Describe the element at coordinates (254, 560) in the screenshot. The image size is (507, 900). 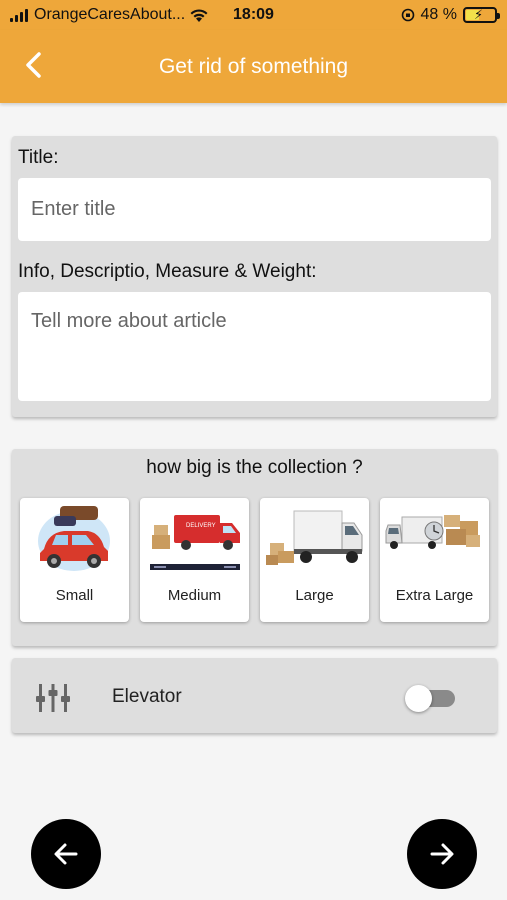
I see `size-options: Small DELIVERY Medium Large Extra Large` at that location.